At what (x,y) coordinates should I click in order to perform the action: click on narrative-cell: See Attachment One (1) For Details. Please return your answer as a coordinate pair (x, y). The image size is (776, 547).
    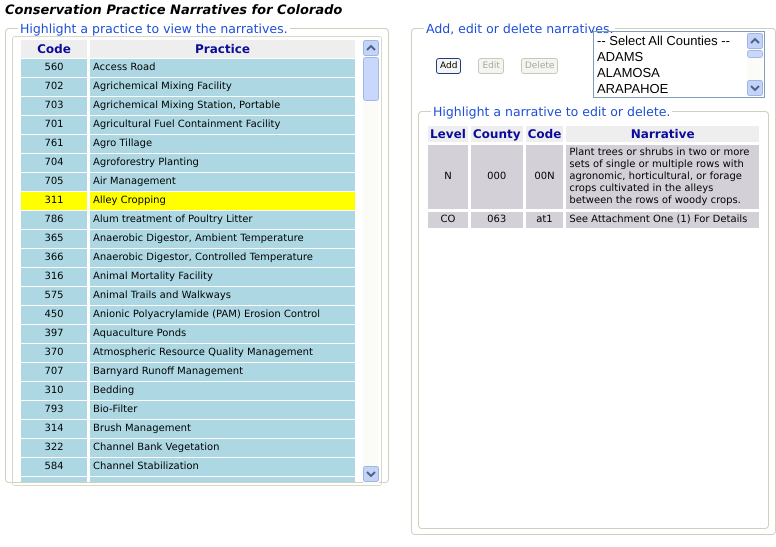
    Looking at the image, I should click on (662, 220).